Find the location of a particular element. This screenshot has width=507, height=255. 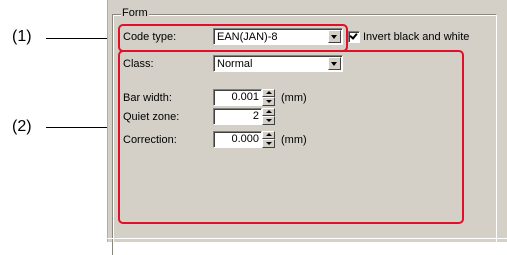

callout-1-box is located at coordinates (233, 38).